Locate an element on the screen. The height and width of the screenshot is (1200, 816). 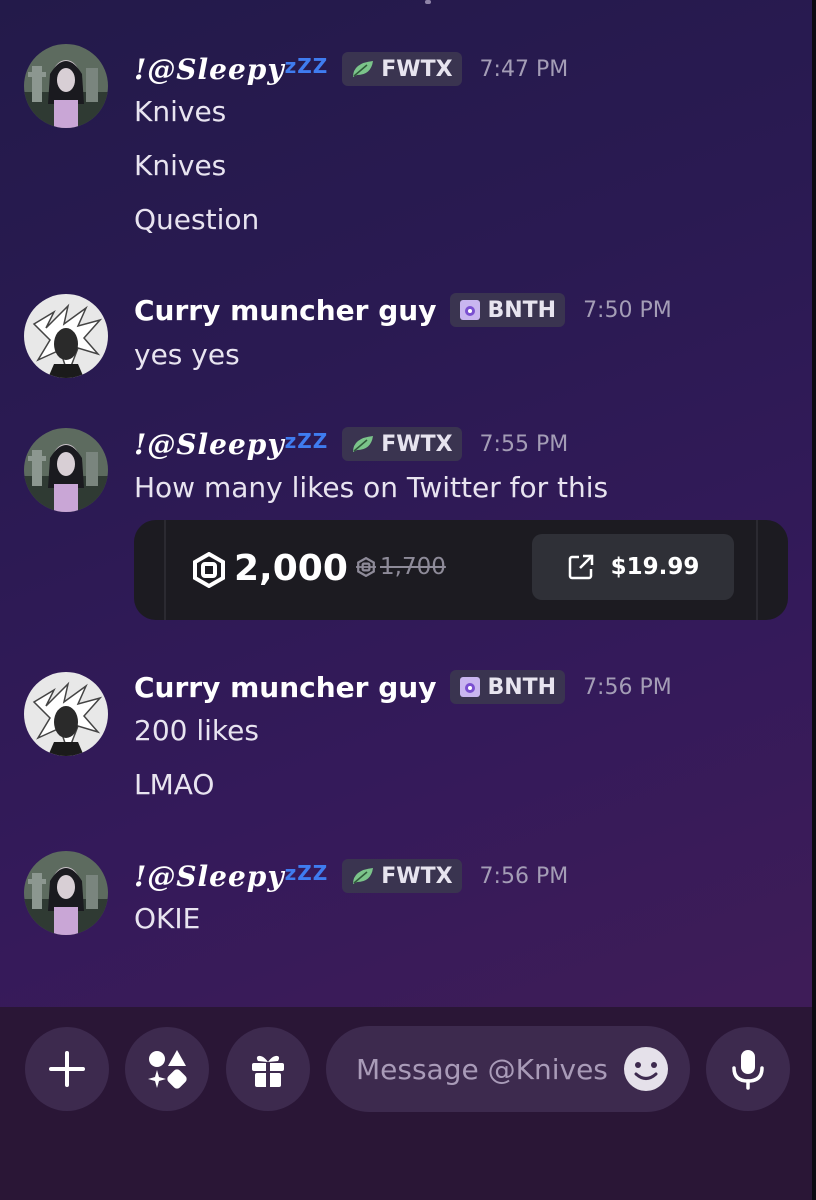
product-card: 2,000 1,700 $19.99 is located at coordinates (461, 570).